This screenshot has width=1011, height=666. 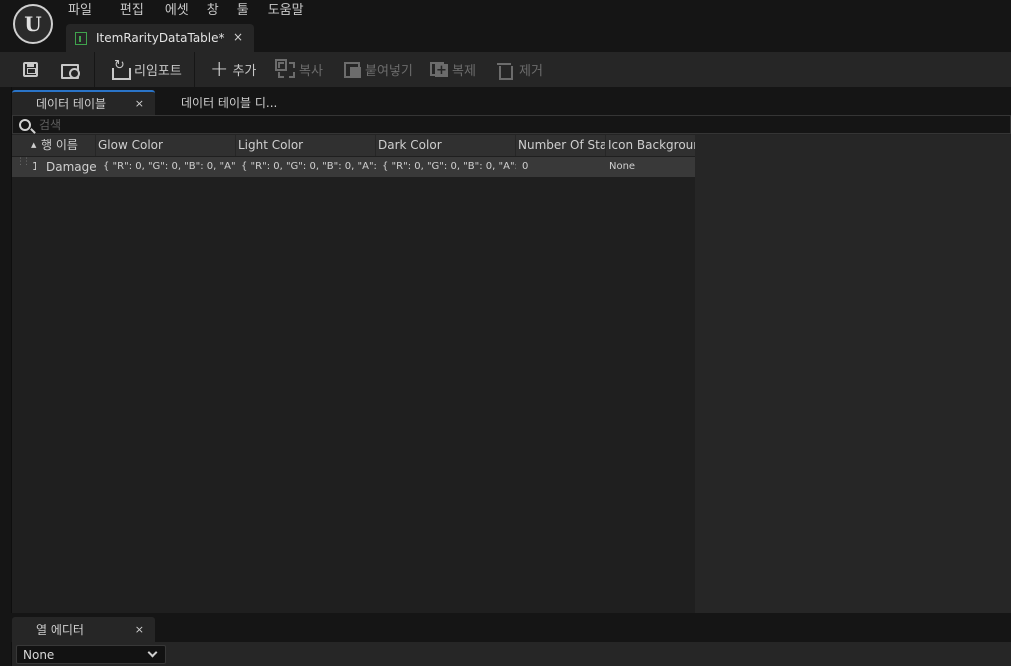 I want to click on row-name: Damaged, so click(x=71, y=167).